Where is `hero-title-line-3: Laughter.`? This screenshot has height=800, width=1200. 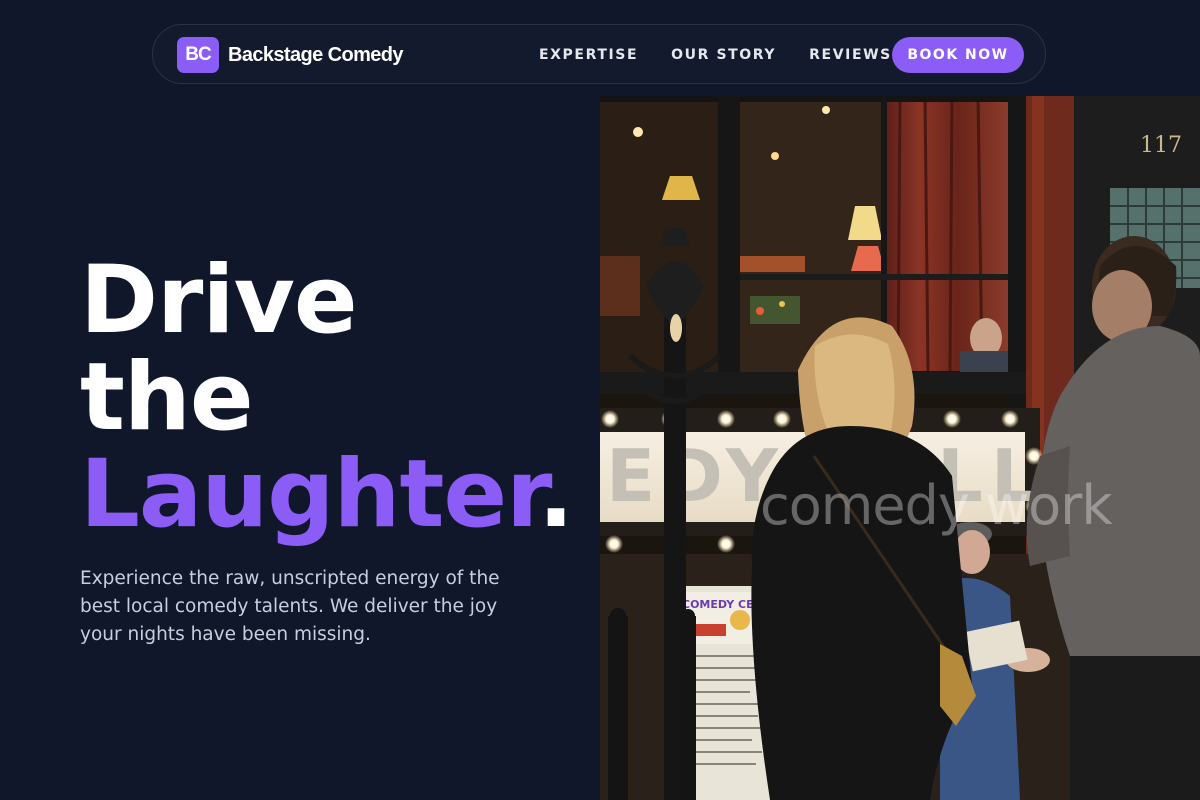
hero-title-line-3: Laughter. is located at coordinates (327, 494).